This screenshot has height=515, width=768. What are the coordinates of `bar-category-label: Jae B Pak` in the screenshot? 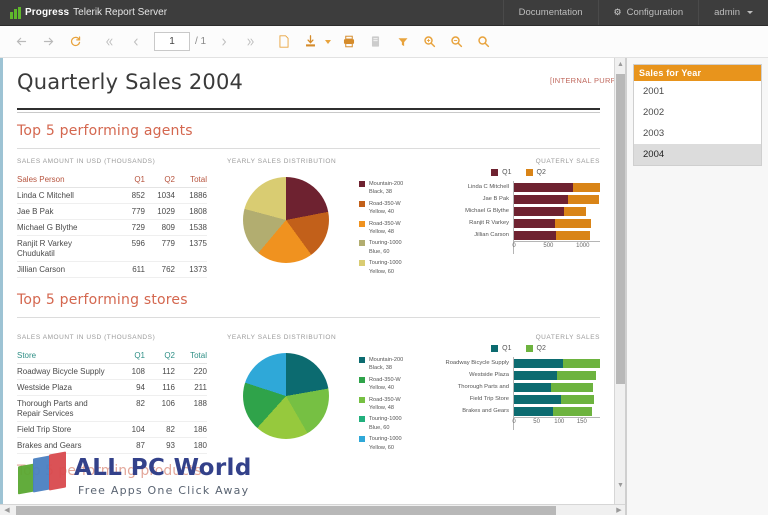 It's located at (495, 199).